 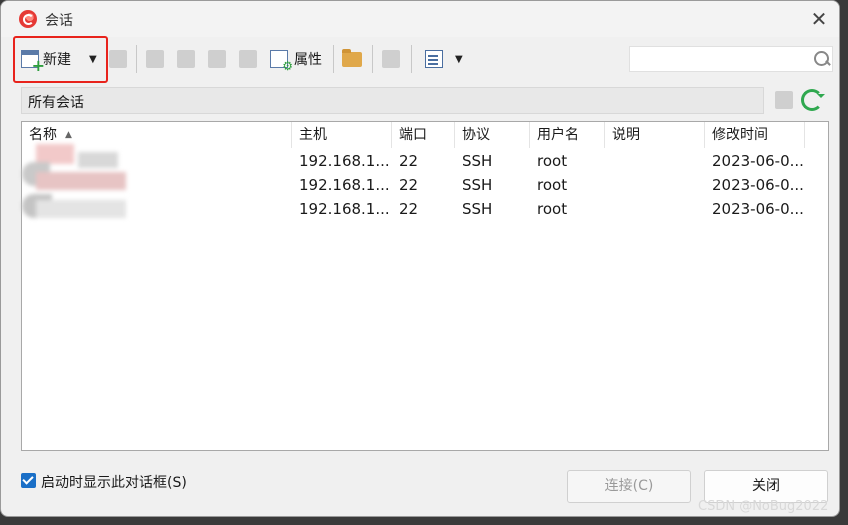 I want to click on properties-icon, so click(x=281, y=61).